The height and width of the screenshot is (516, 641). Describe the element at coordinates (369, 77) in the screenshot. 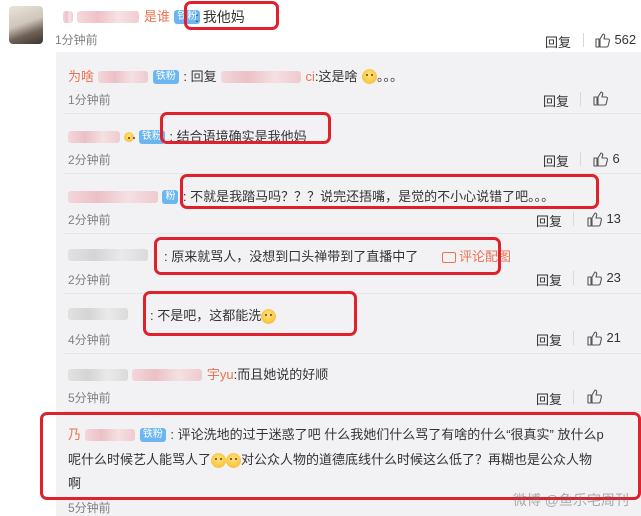

I see `emoji-icon` at that location.